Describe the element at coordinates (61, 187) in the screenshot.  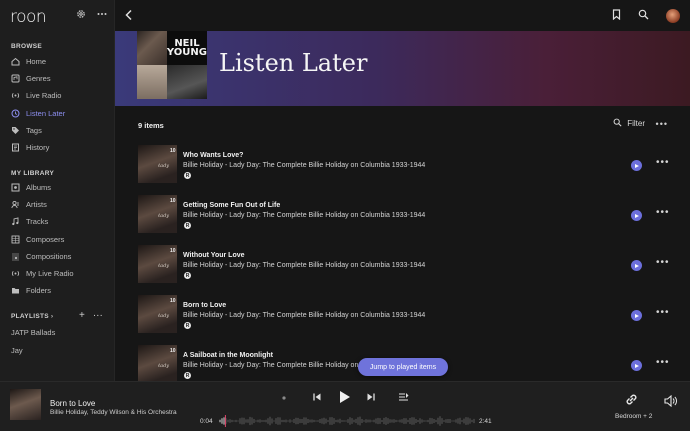
I see `sidebar-item-albums: Albums` at that location.